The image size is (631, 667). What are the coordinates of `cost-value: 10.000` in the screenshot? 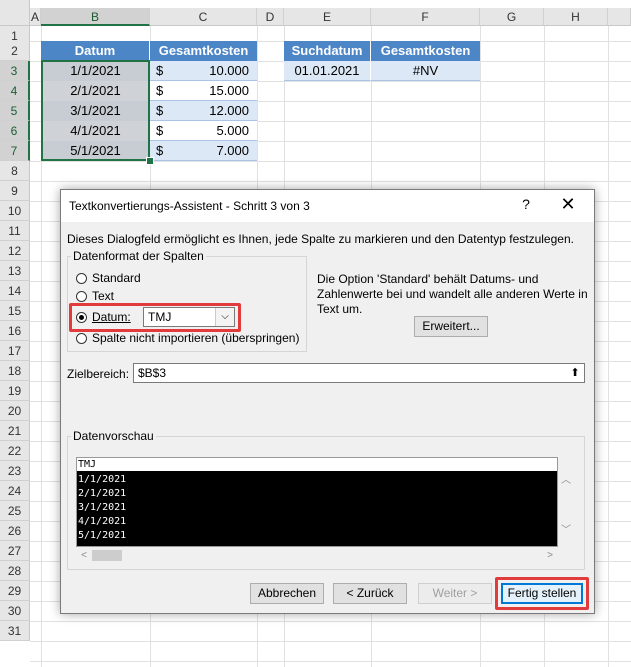 It's located at (229, 70).